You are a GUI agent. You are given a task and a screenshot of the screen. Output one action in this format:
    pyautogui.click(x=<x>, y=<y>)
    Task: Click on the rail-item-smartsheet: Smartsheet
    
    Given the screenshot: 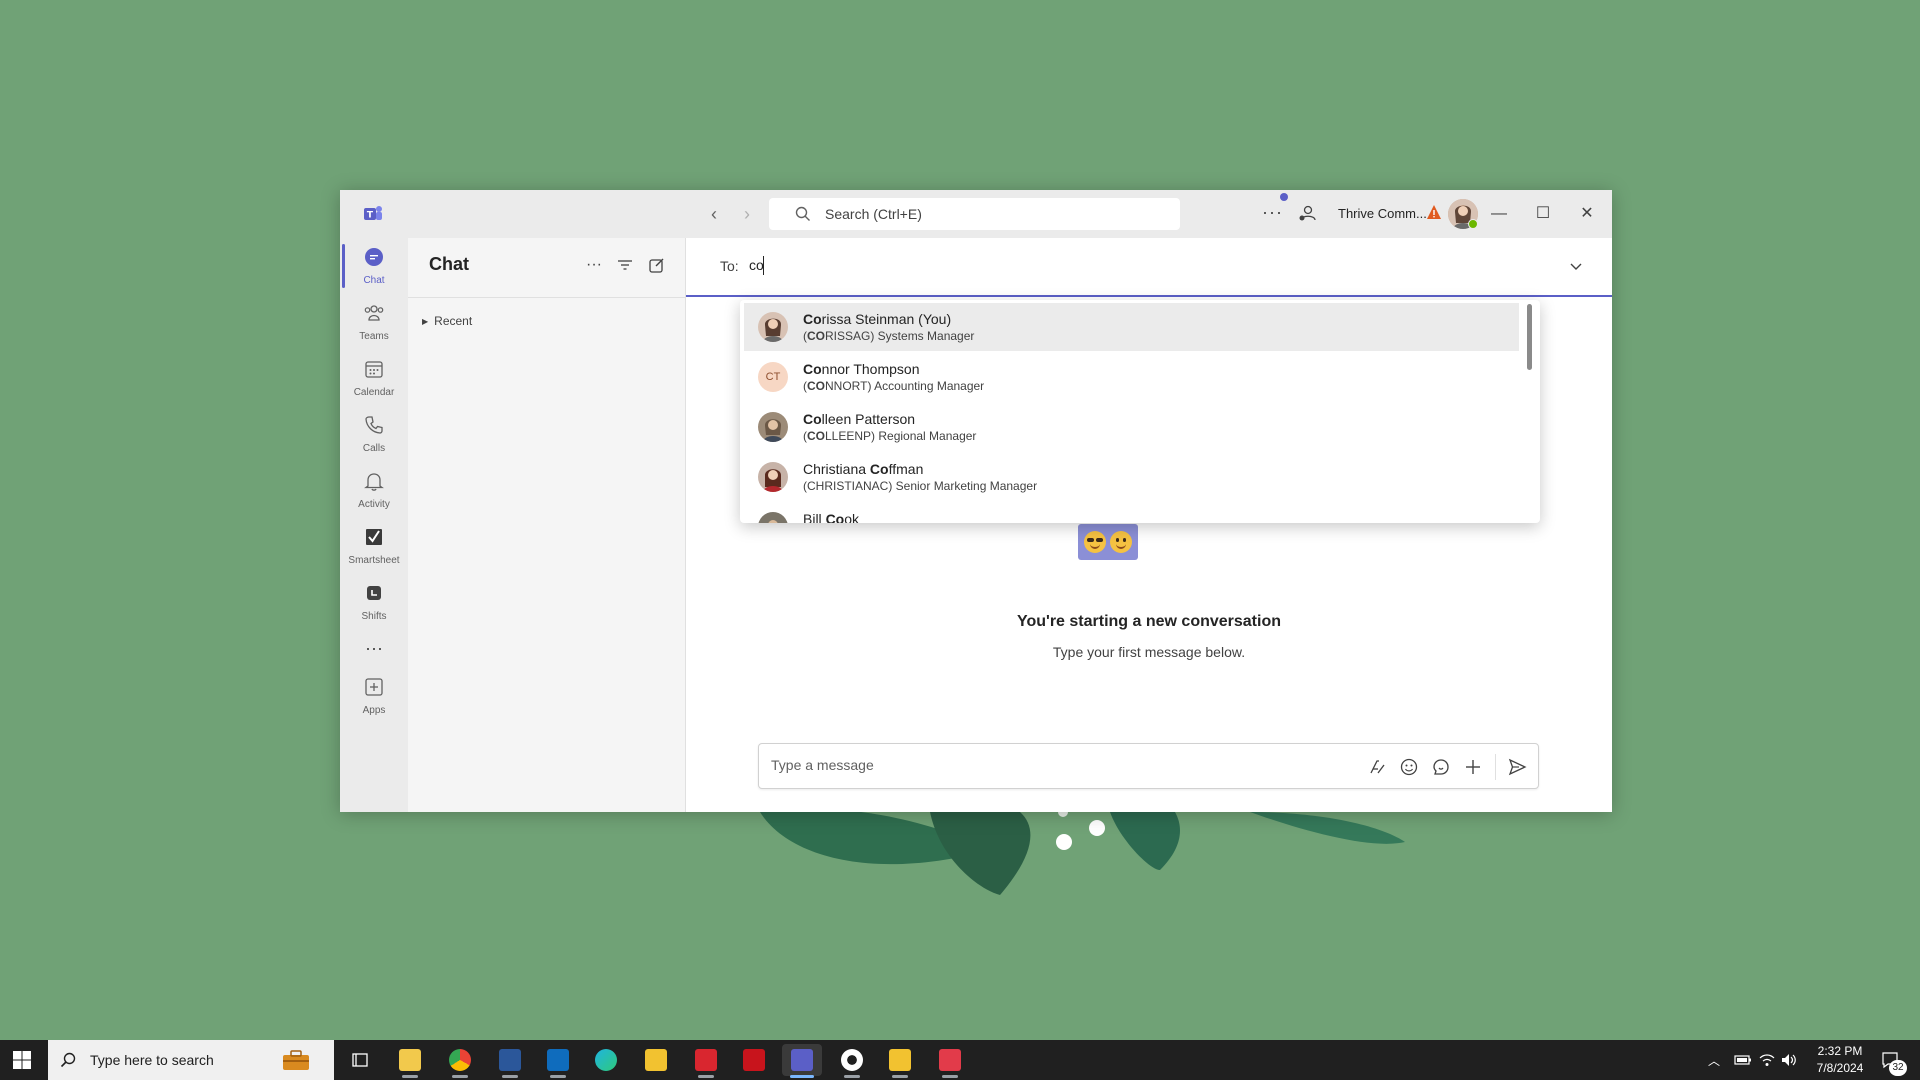 What is the action you would take?
    pyautogui.click(x=374, y=545)
    